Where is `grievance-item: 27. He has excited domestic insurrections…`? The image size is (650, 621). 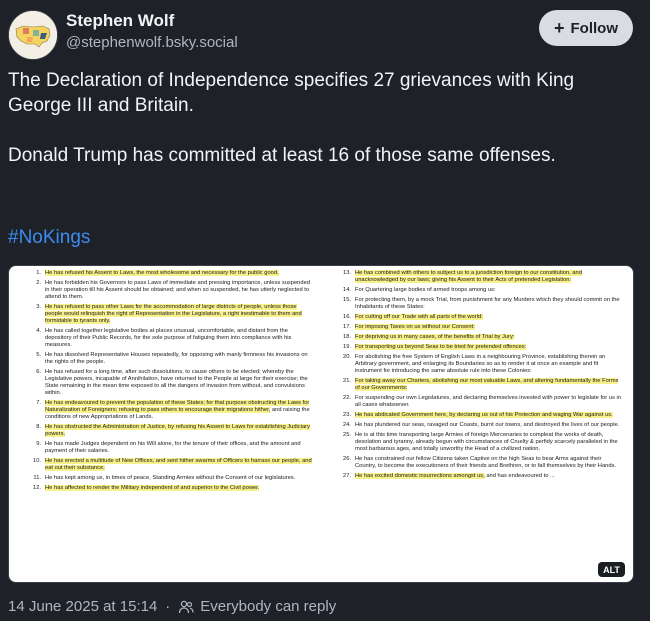 grievance-item: 27. He has excited domestic insurrections… is located at coordinates (480, 476).